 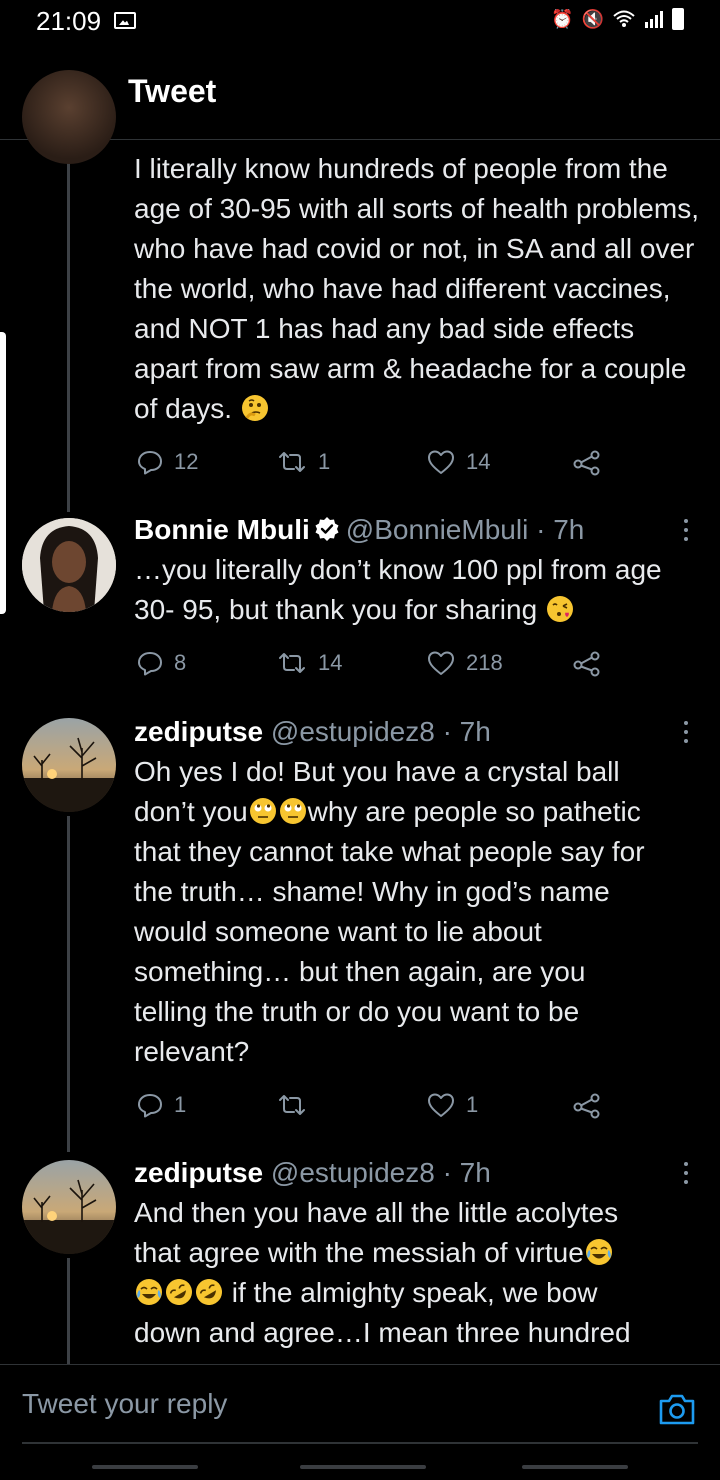 I want to click on author-name: Bonnie Mbuli, so click(x=222, y=529).